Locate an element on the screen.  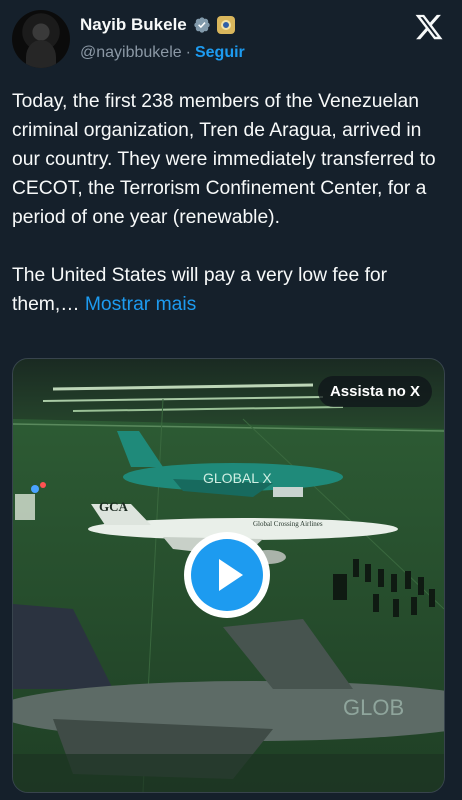
handle-row: @nayibbukele · Seguir is located at coordinates (162, 53).